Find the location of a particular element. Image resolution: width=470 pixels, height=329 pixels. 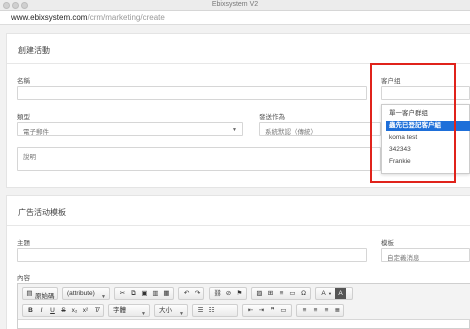

indent-icon: ⇥ is located at coordinates (261, 310).